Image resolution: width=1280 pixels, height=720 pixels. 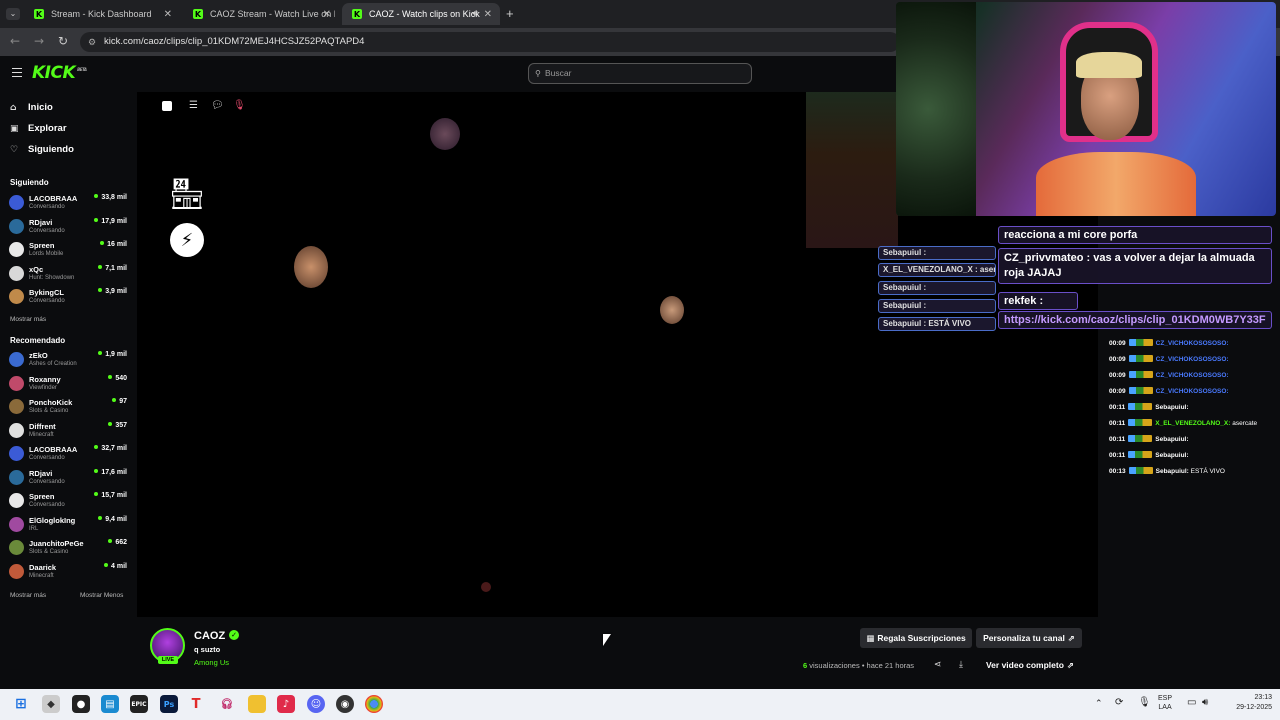 I want to click on channel-name: Diffrent, so click(x=42, y=426).